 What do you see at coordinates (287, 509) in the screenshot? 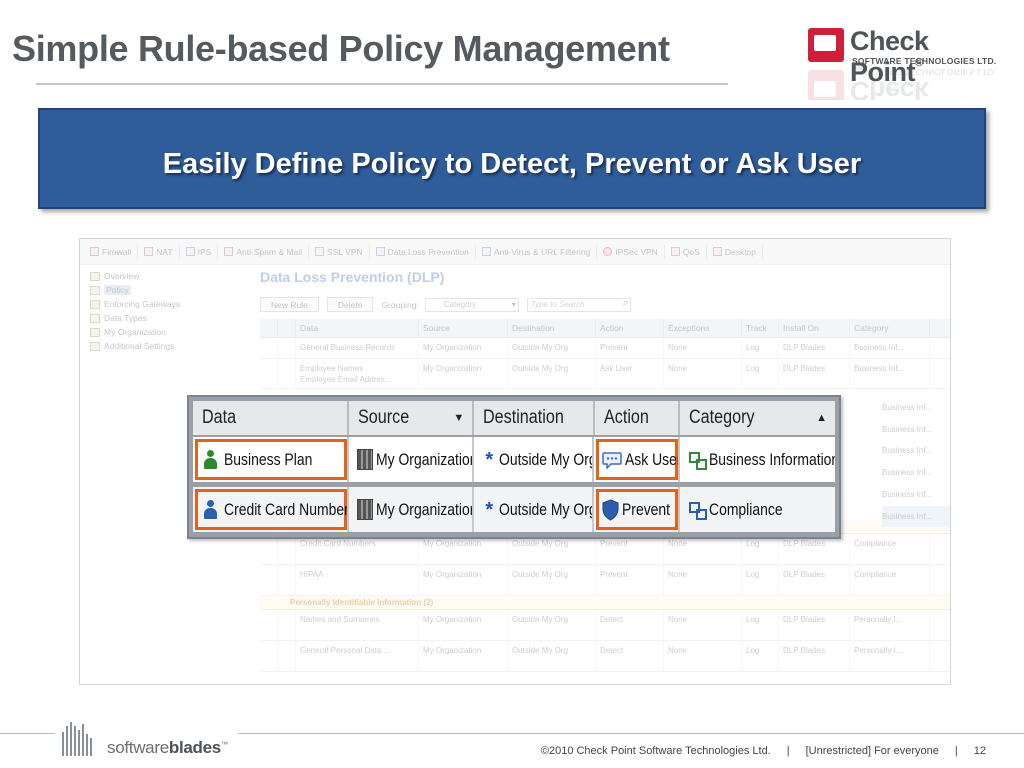
I see `cell-text: Credit Card Numbers` at bounding box center [287, 509].